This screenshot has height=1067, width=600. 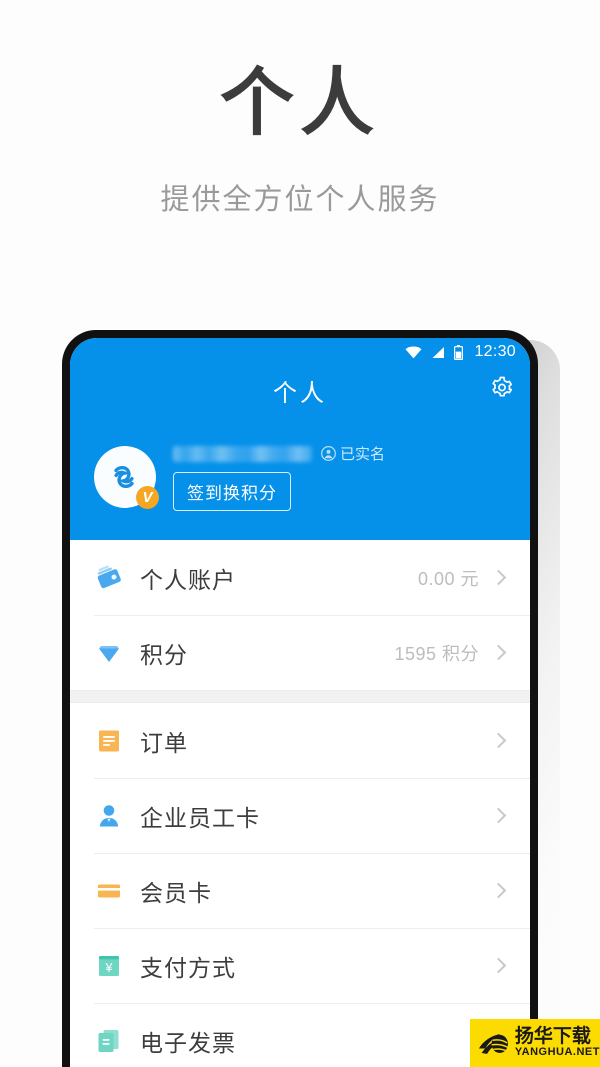 What do you see at coordinates (300, 740) in the screenshot?
I see `list-item-orders: 订单` at bounding box center [300, 740].